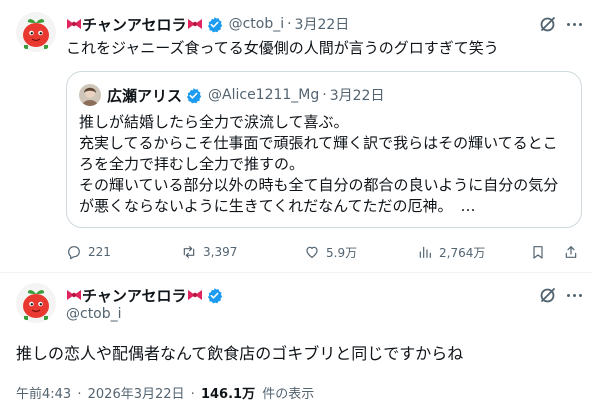 The image size is (592, 418). I want to click on share-button, so click(571, 252).